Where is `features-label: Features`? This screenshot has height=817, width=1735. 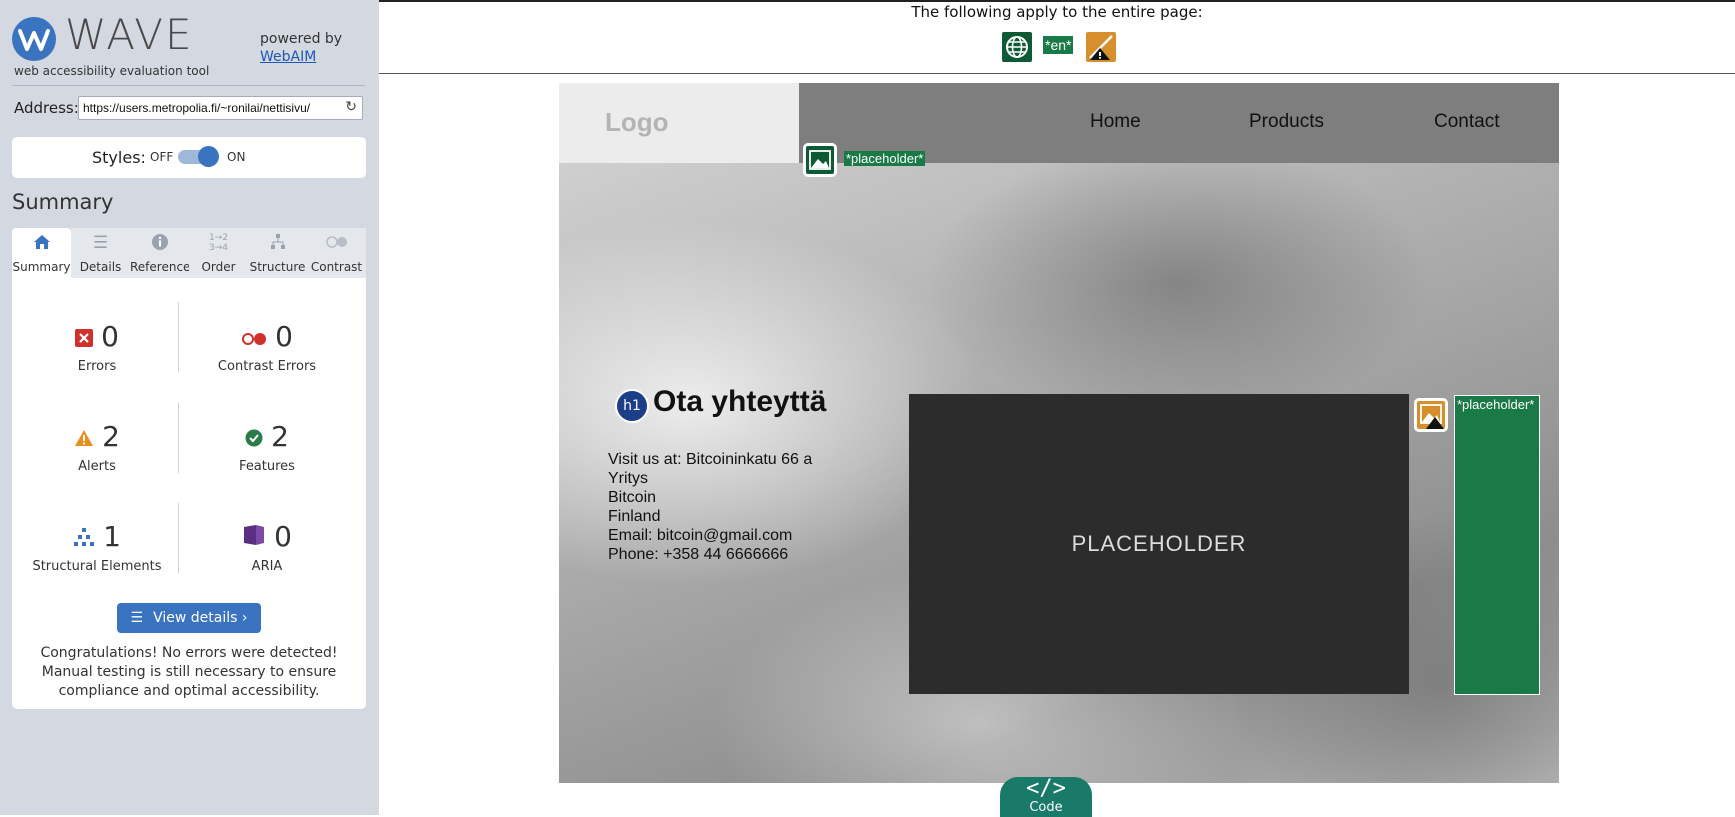 features-label: Features is located at coordinates (267, 466).